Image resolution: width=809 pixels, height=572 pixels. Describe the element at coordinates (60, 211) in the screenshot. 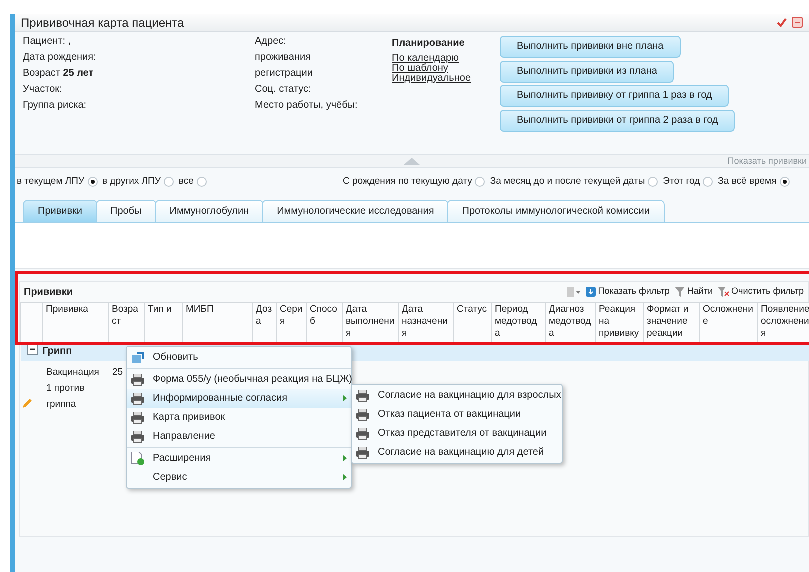

I see `tab: Прививки` at that location.